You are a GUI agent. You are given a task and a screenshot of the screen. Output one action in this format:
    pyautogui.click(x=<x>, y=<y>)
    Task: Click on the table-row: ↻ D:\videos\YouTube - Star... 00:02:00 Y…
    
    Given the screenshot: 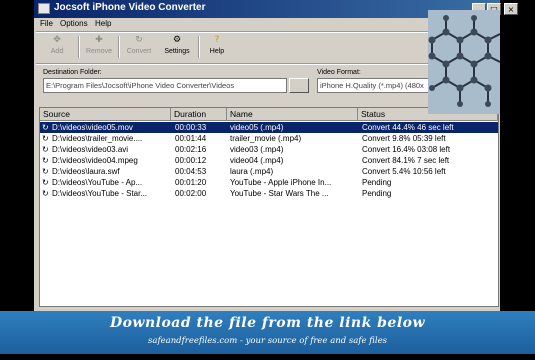 What is the action you would take?
    pyautogui.click(x=269, y=193)
    